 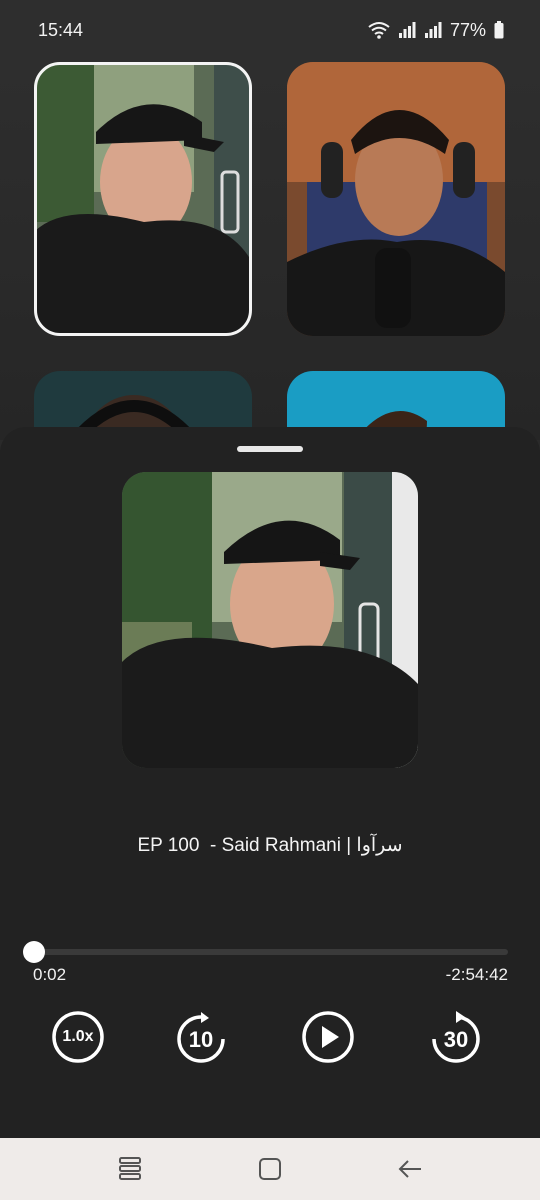 I want to click on navigation-bar, so click(x=270, y=1169).